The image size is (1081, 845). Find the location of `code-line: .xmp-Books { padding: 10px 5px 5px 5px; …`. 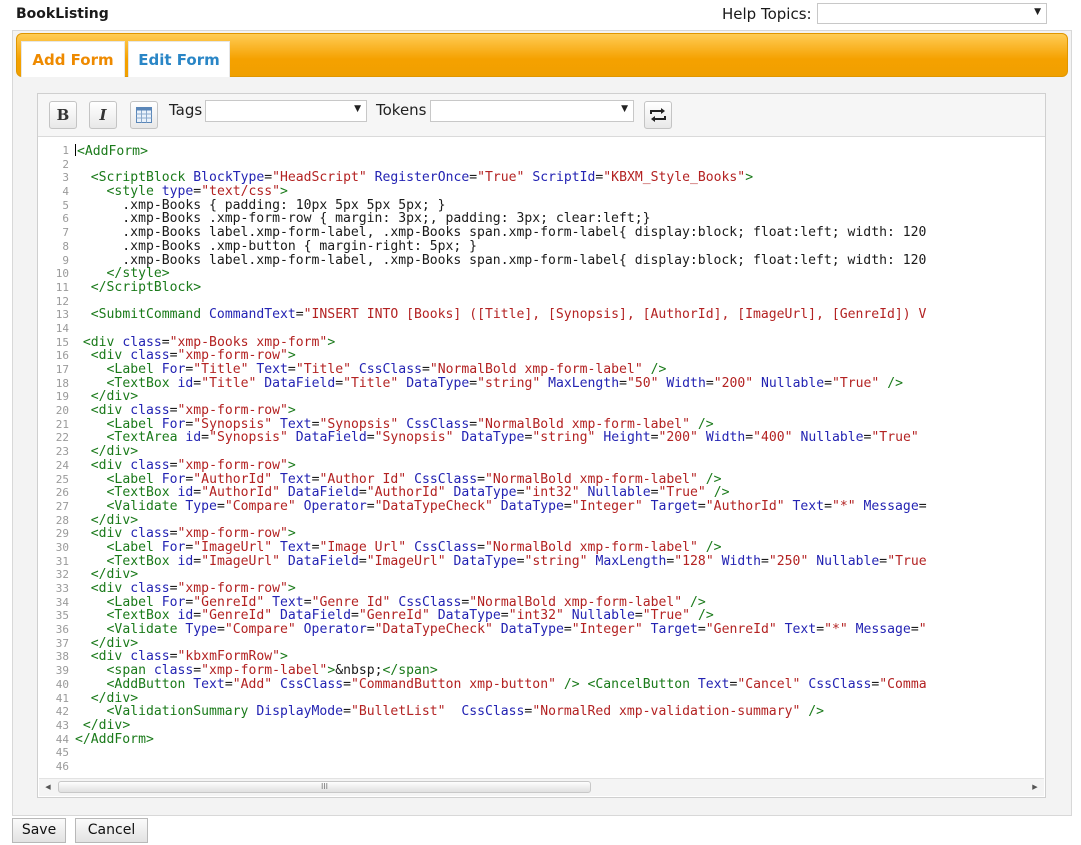

code-line: .xmp-Books { padding: 10px 5px 5px 5px; … is located at coordinates (260, 205).